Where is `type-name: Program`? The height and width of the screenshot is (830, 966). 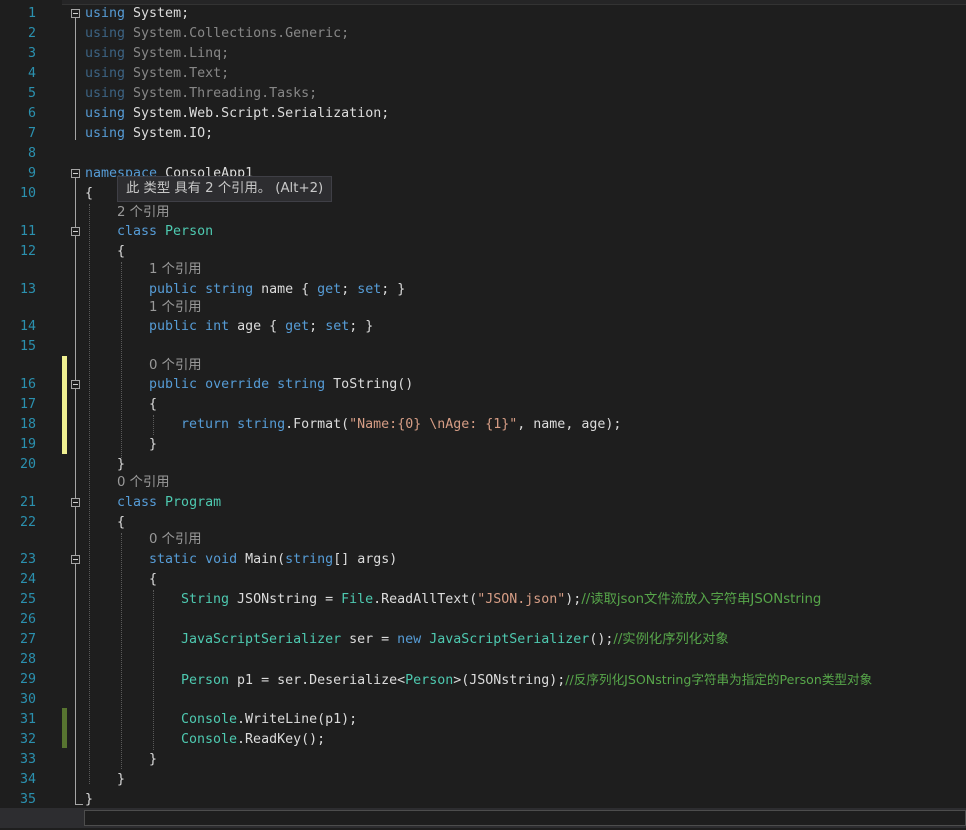 type-name: Program is located at coordinates (193, 502).